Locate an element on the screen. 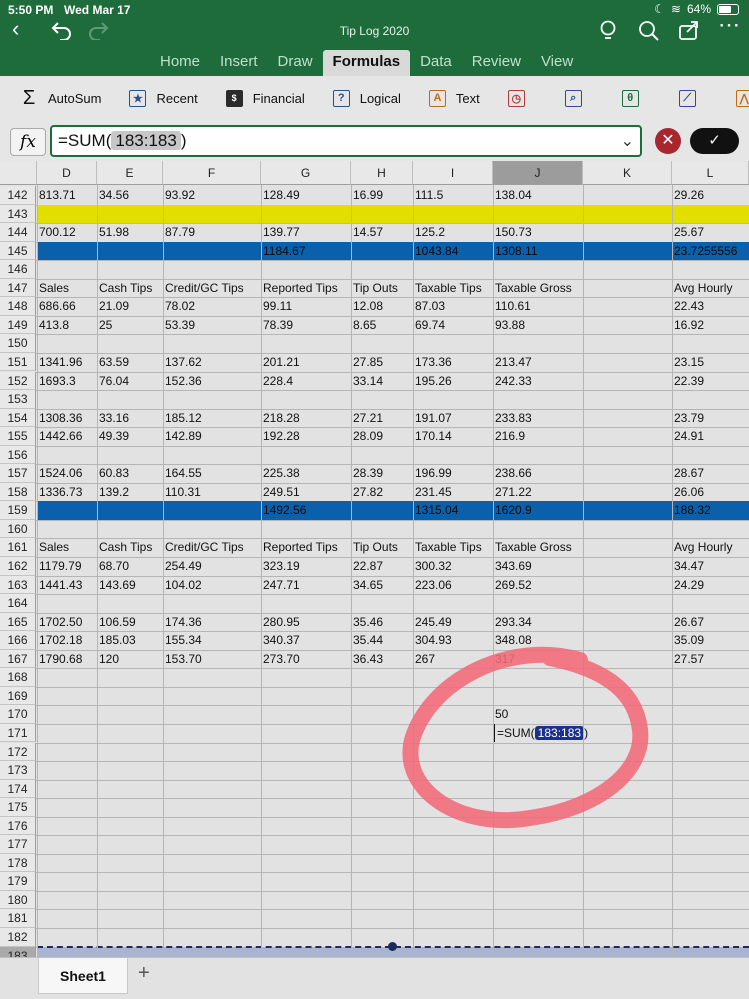  cell: 348.08 is located at coordinates (538, 640).